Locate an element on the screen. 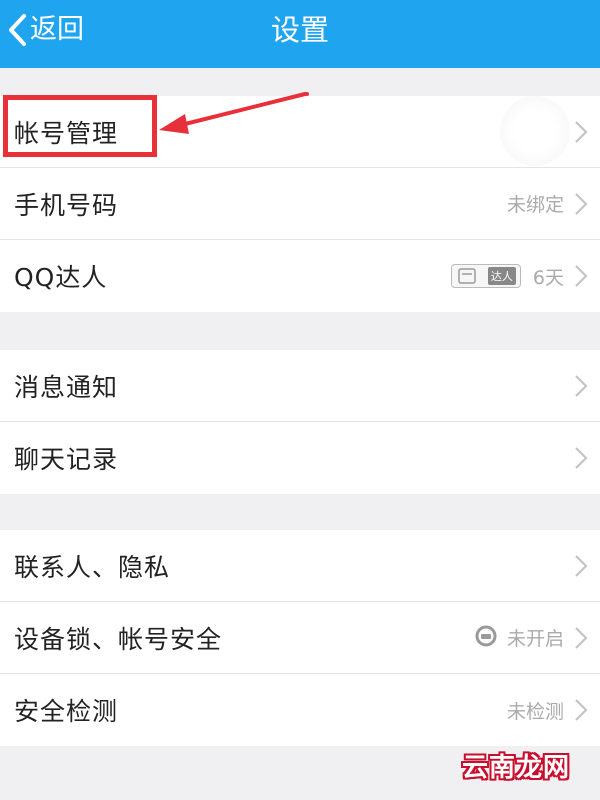 The width and height of the screenshot is (600, 800). row-label: 设备锁、帐号安全 is located at coordinates (118, 639).